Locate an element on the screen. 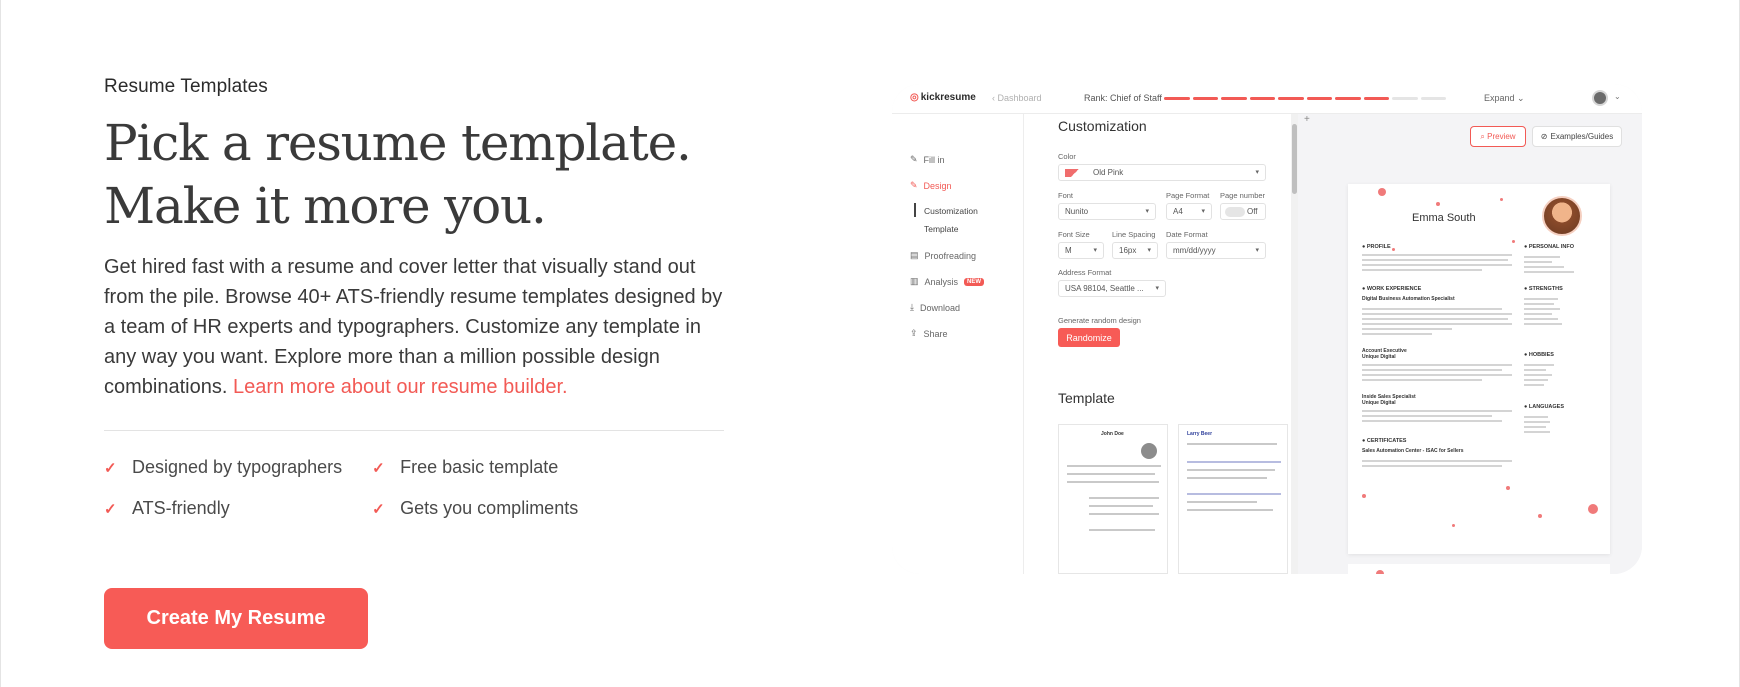 The image size is (1740, 687). download-icon: ⤓ is located at coordinates (912, 307).